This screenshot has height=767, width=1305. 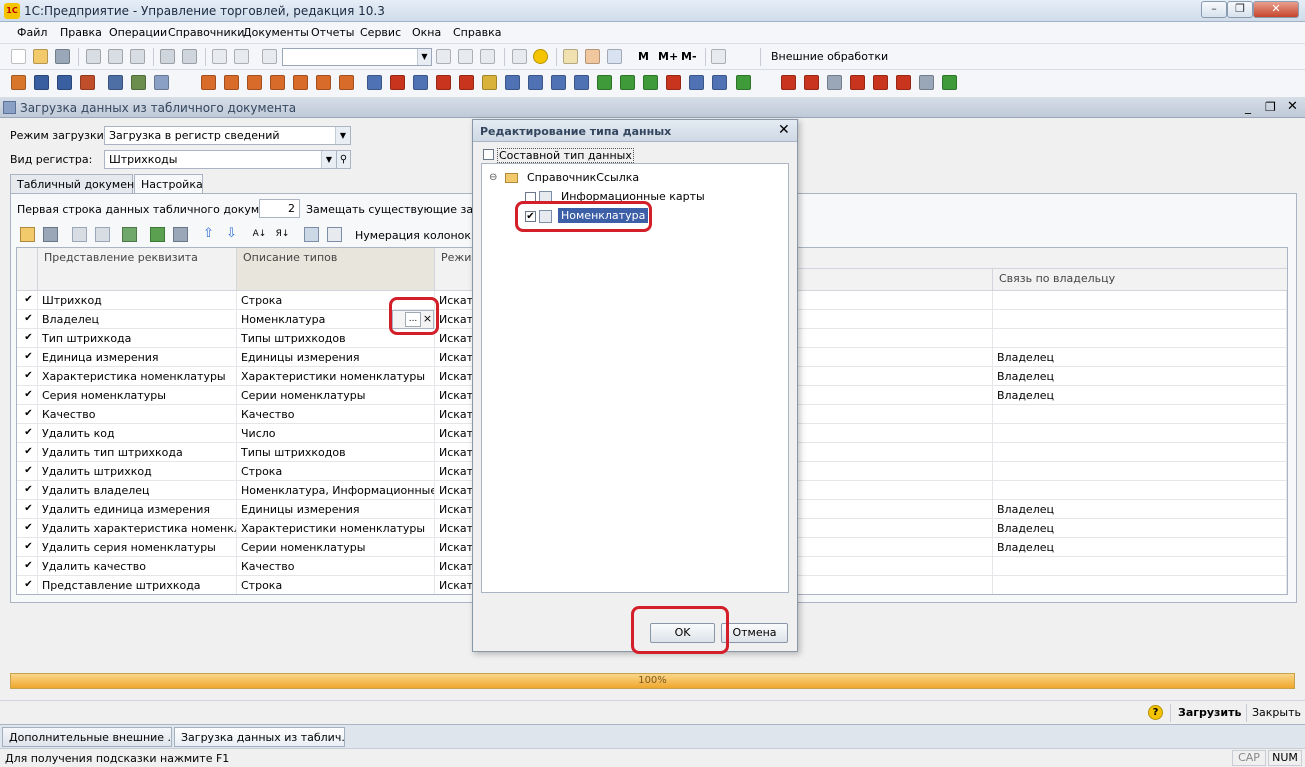 What do you see at coordinates (614, 56) in the screenshot?
I see `users-icon` at bounding box center [614, 56].